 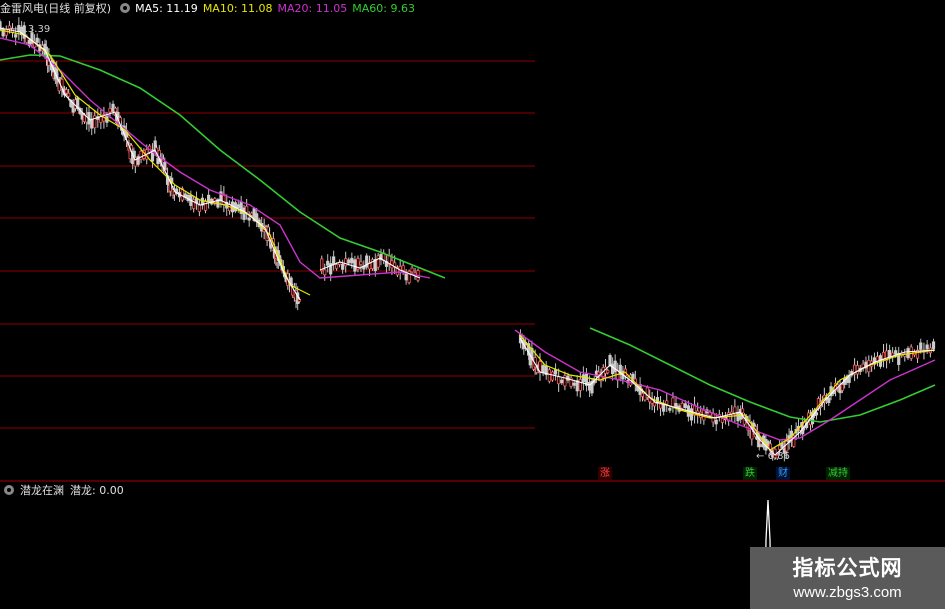 I want to click on low-price-label: ← 6.86, so click(x=773, y=456).